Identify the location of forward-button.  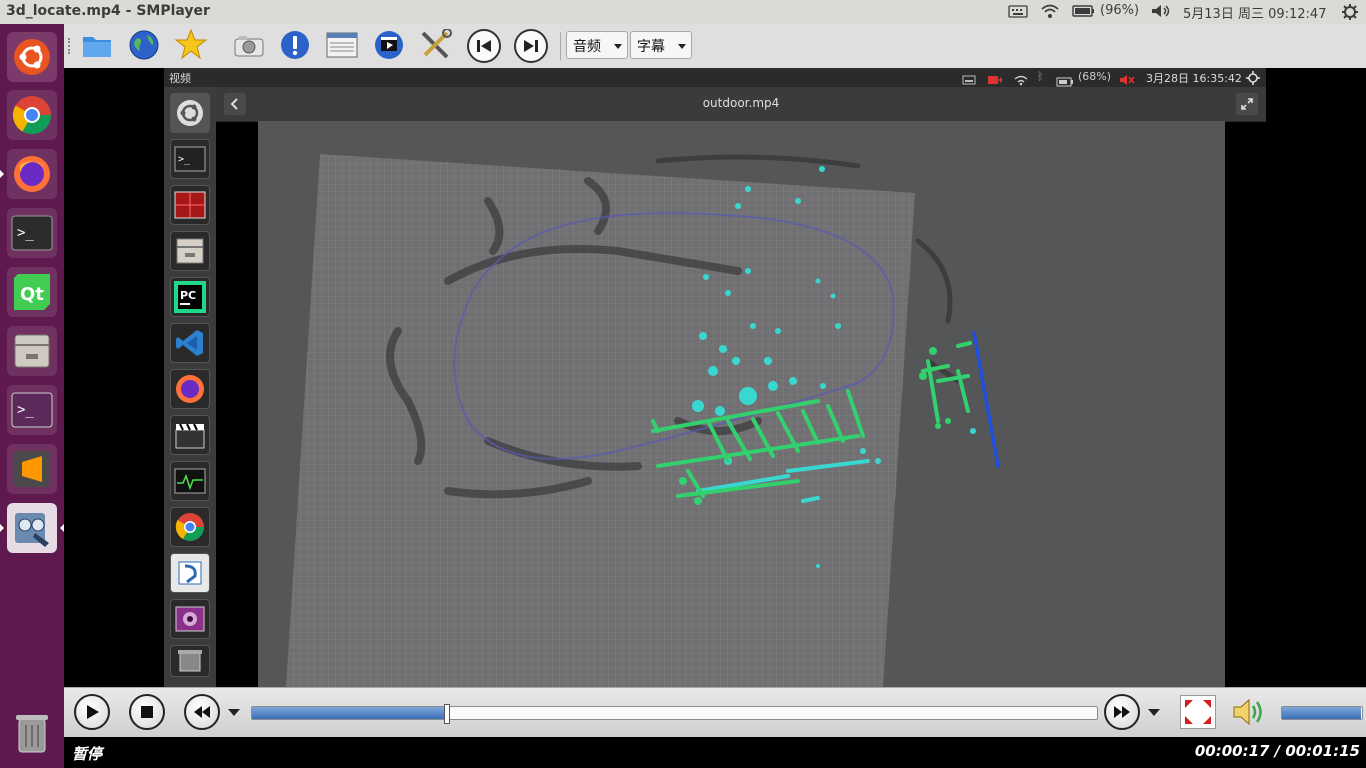
(1122, 712).